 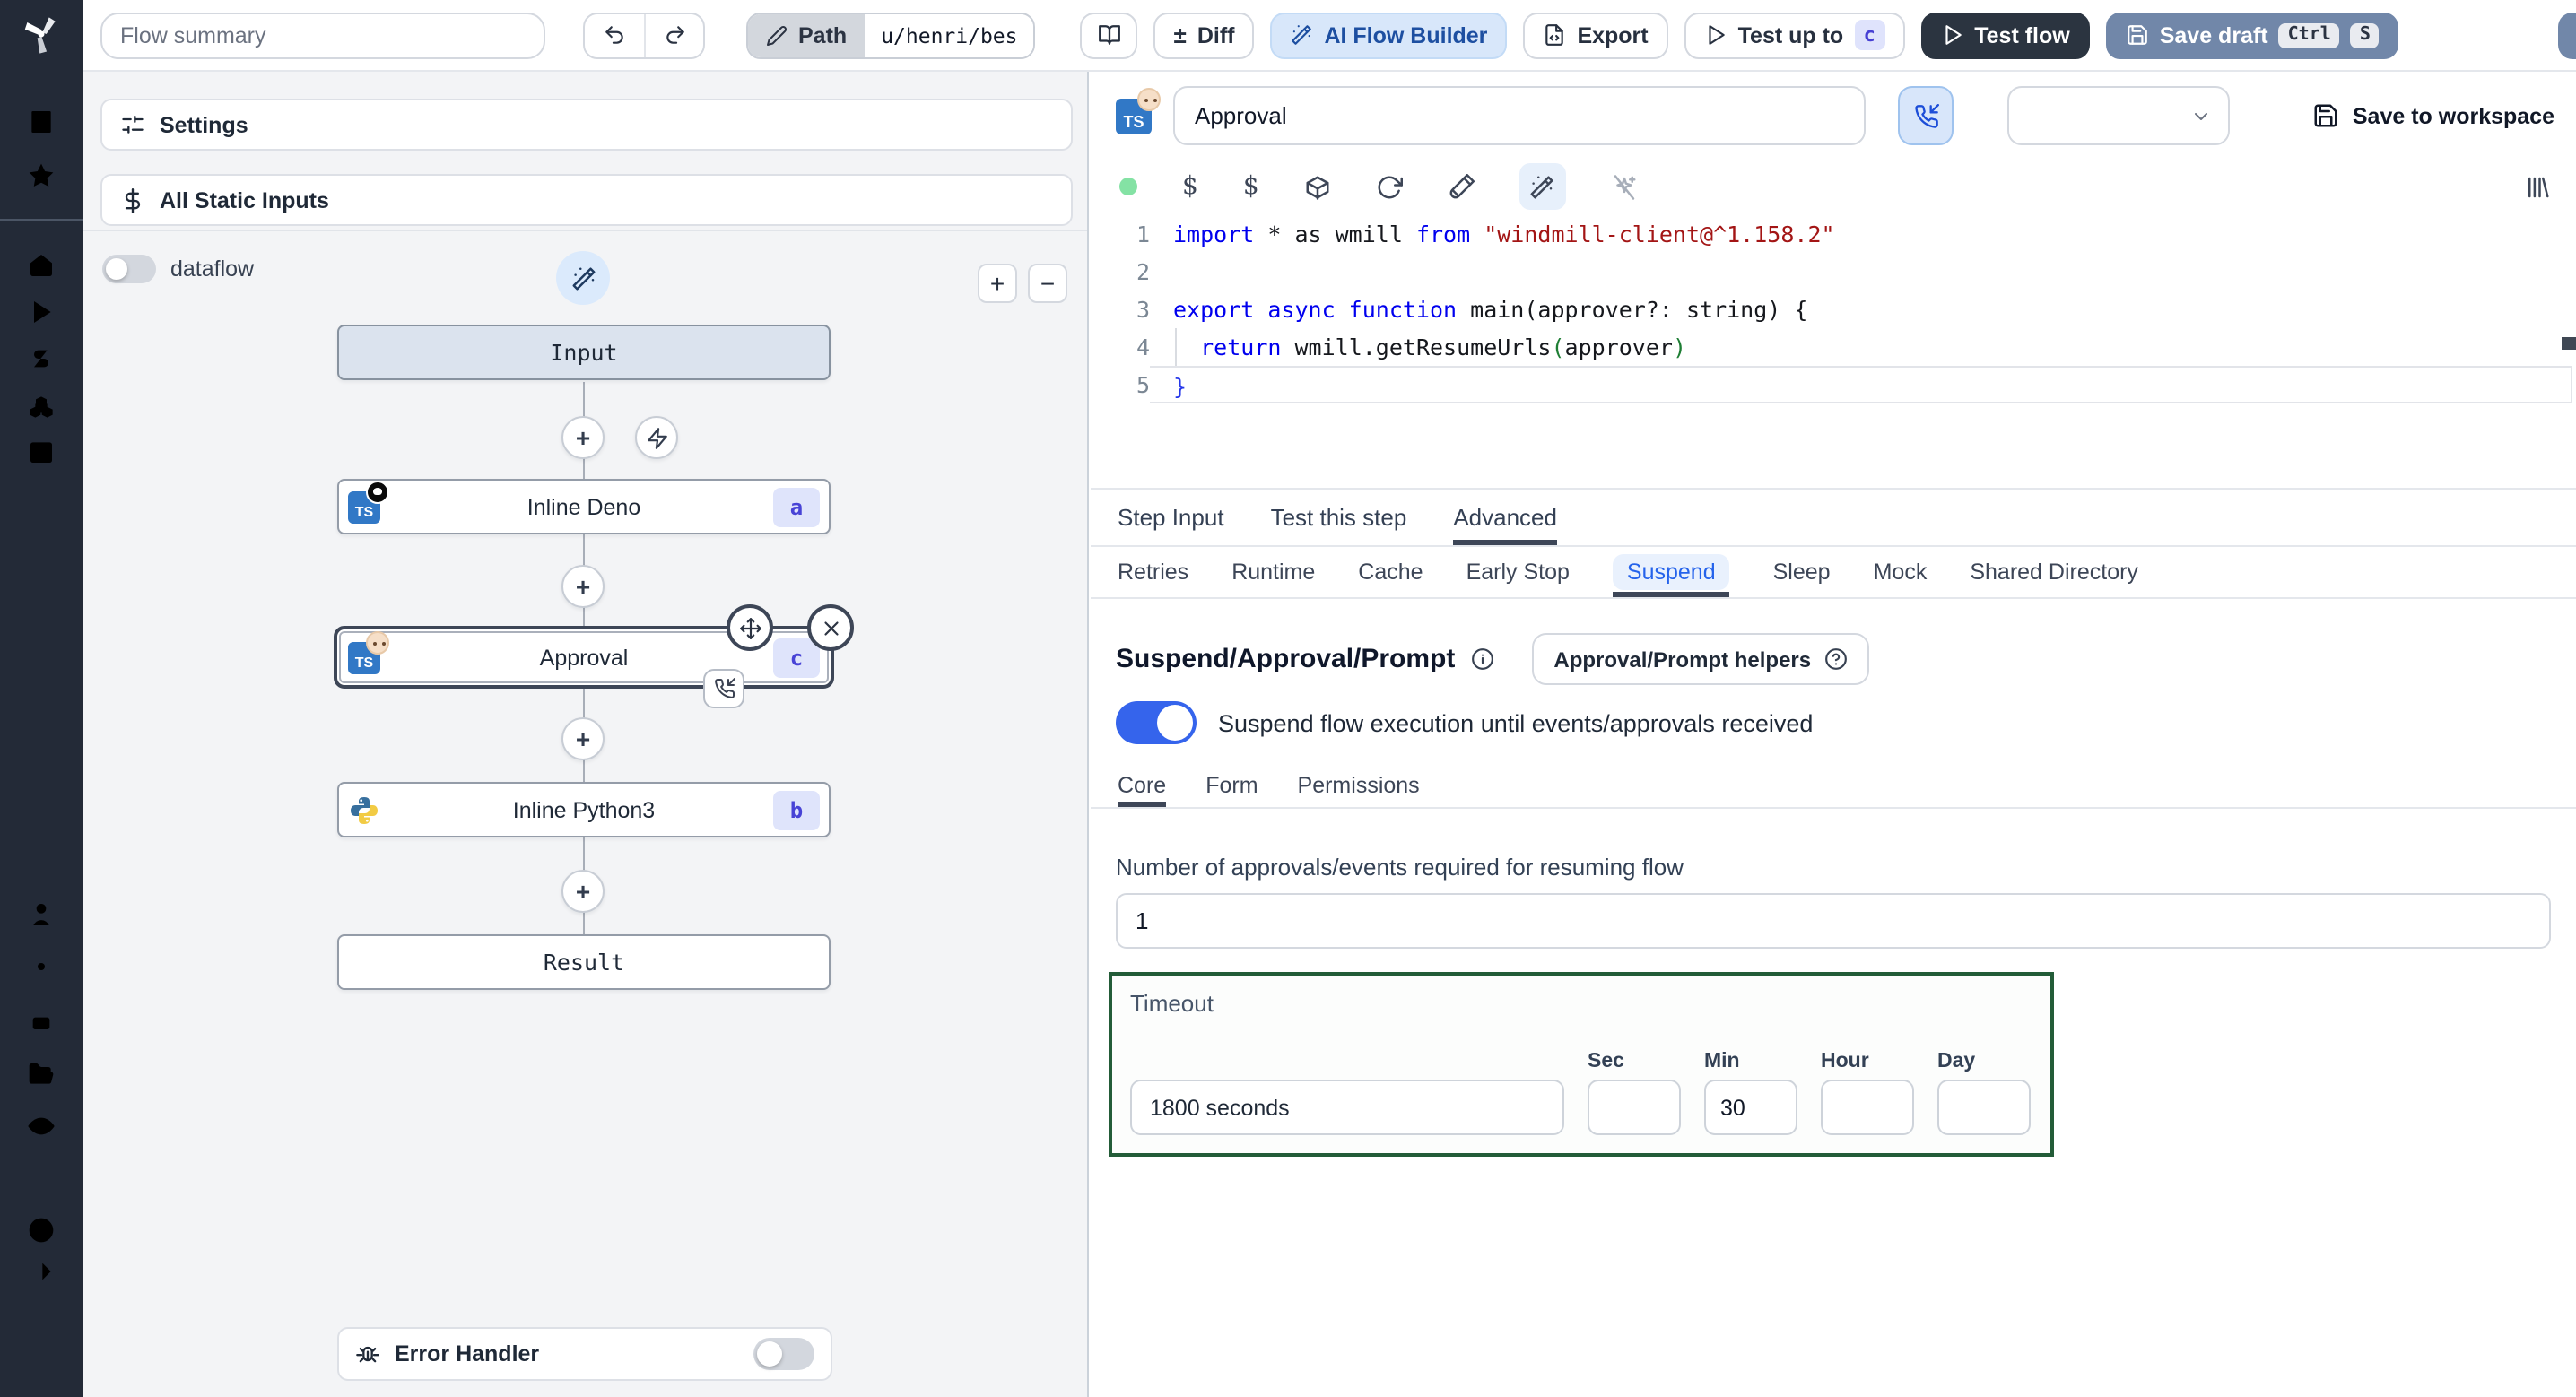 I want to click on flow-settings-button: Settings, so click(x=586, y=125).